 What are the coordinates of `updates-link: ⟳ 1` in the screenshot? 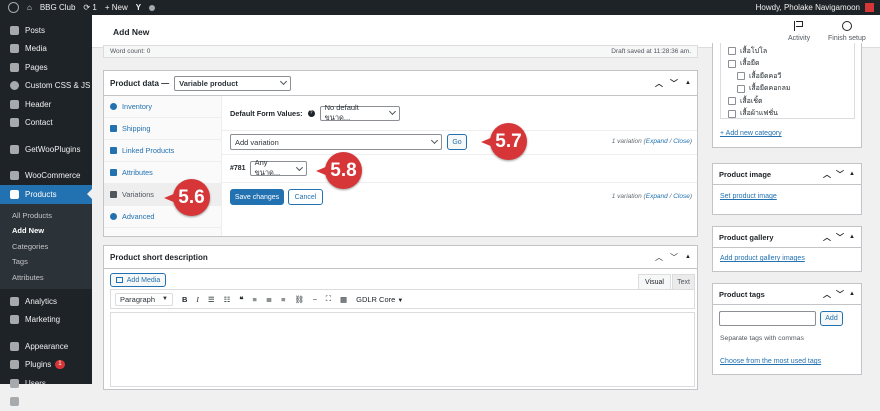 It's located at (89, 7).